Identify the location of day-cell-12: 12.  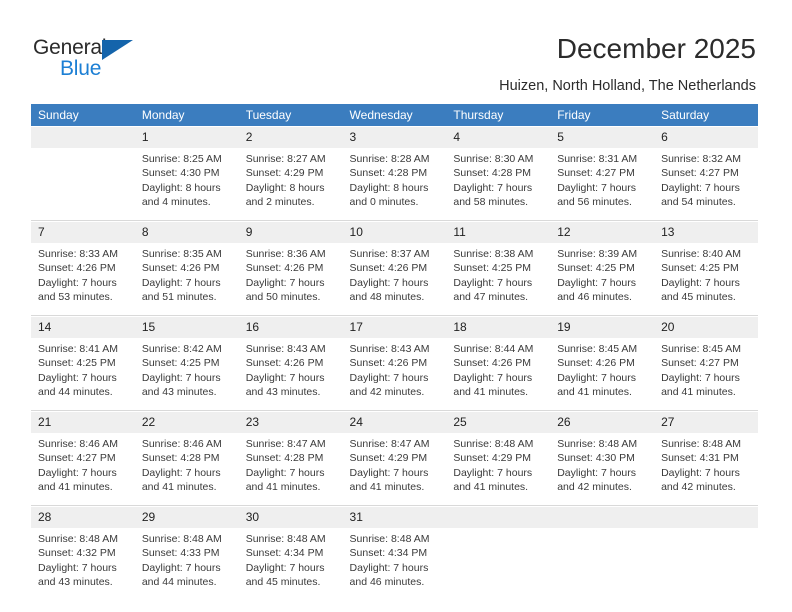
(602, 231).